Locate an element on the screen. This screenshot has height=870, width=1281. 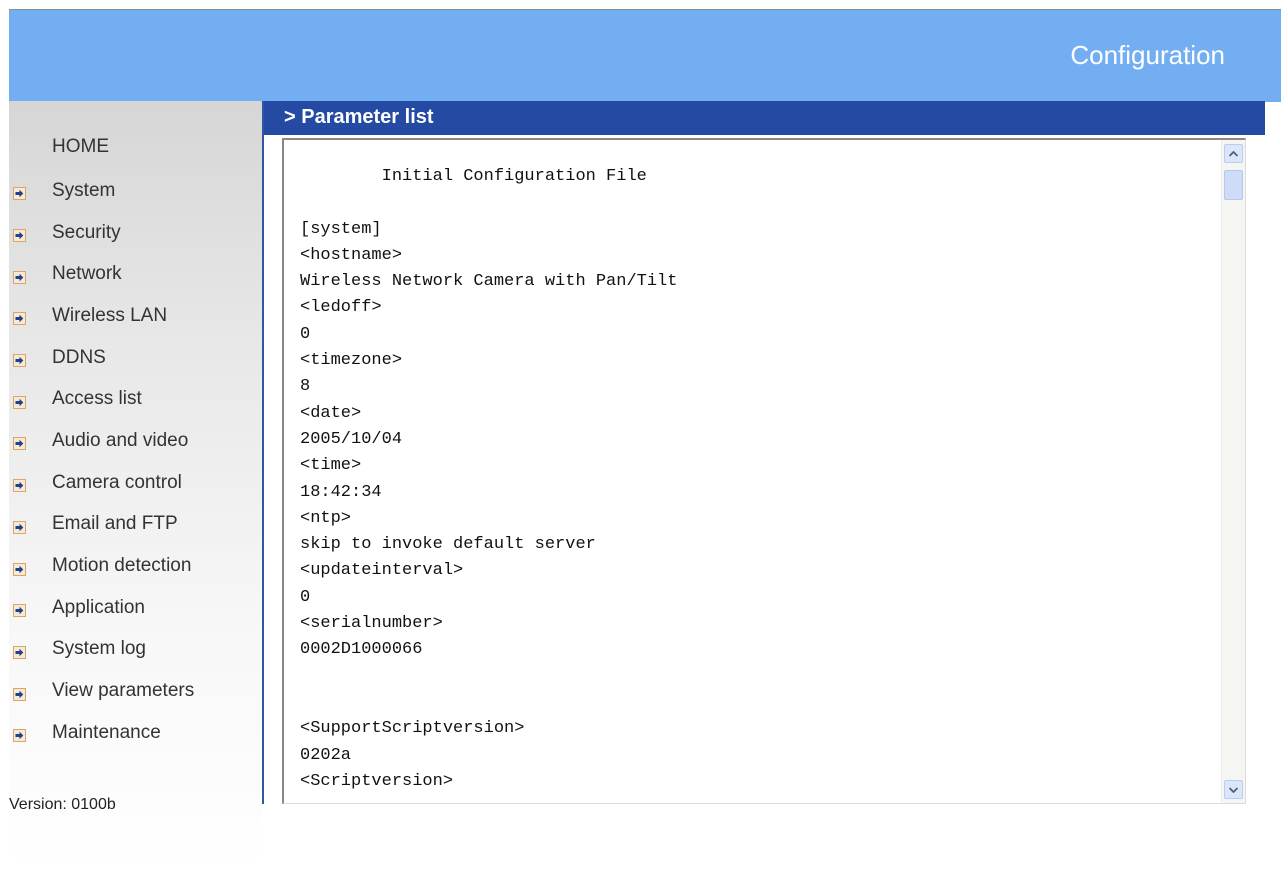
sidebar-item-label: Maintenance is located at coordinates (106, 732).